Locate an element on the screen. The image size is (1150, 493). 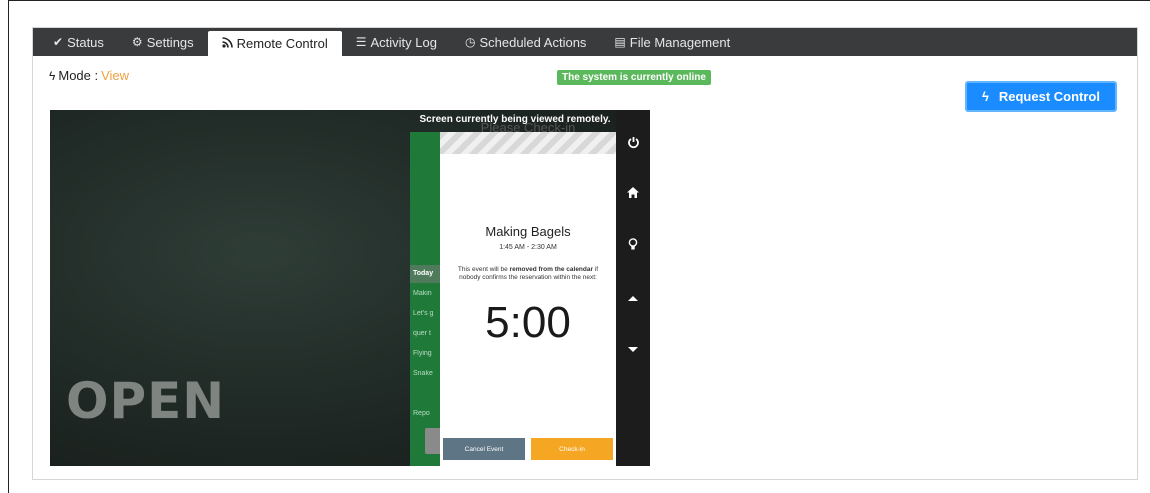
list-item: Snake is located at coordinates (423, 373).